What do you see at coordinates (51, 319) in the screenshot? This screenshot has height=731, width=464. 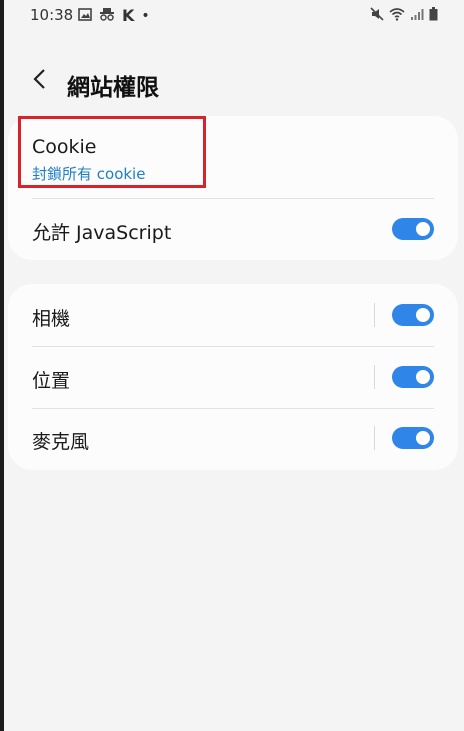 I see `camera-label: 相機` at bounding box center [51, 319].